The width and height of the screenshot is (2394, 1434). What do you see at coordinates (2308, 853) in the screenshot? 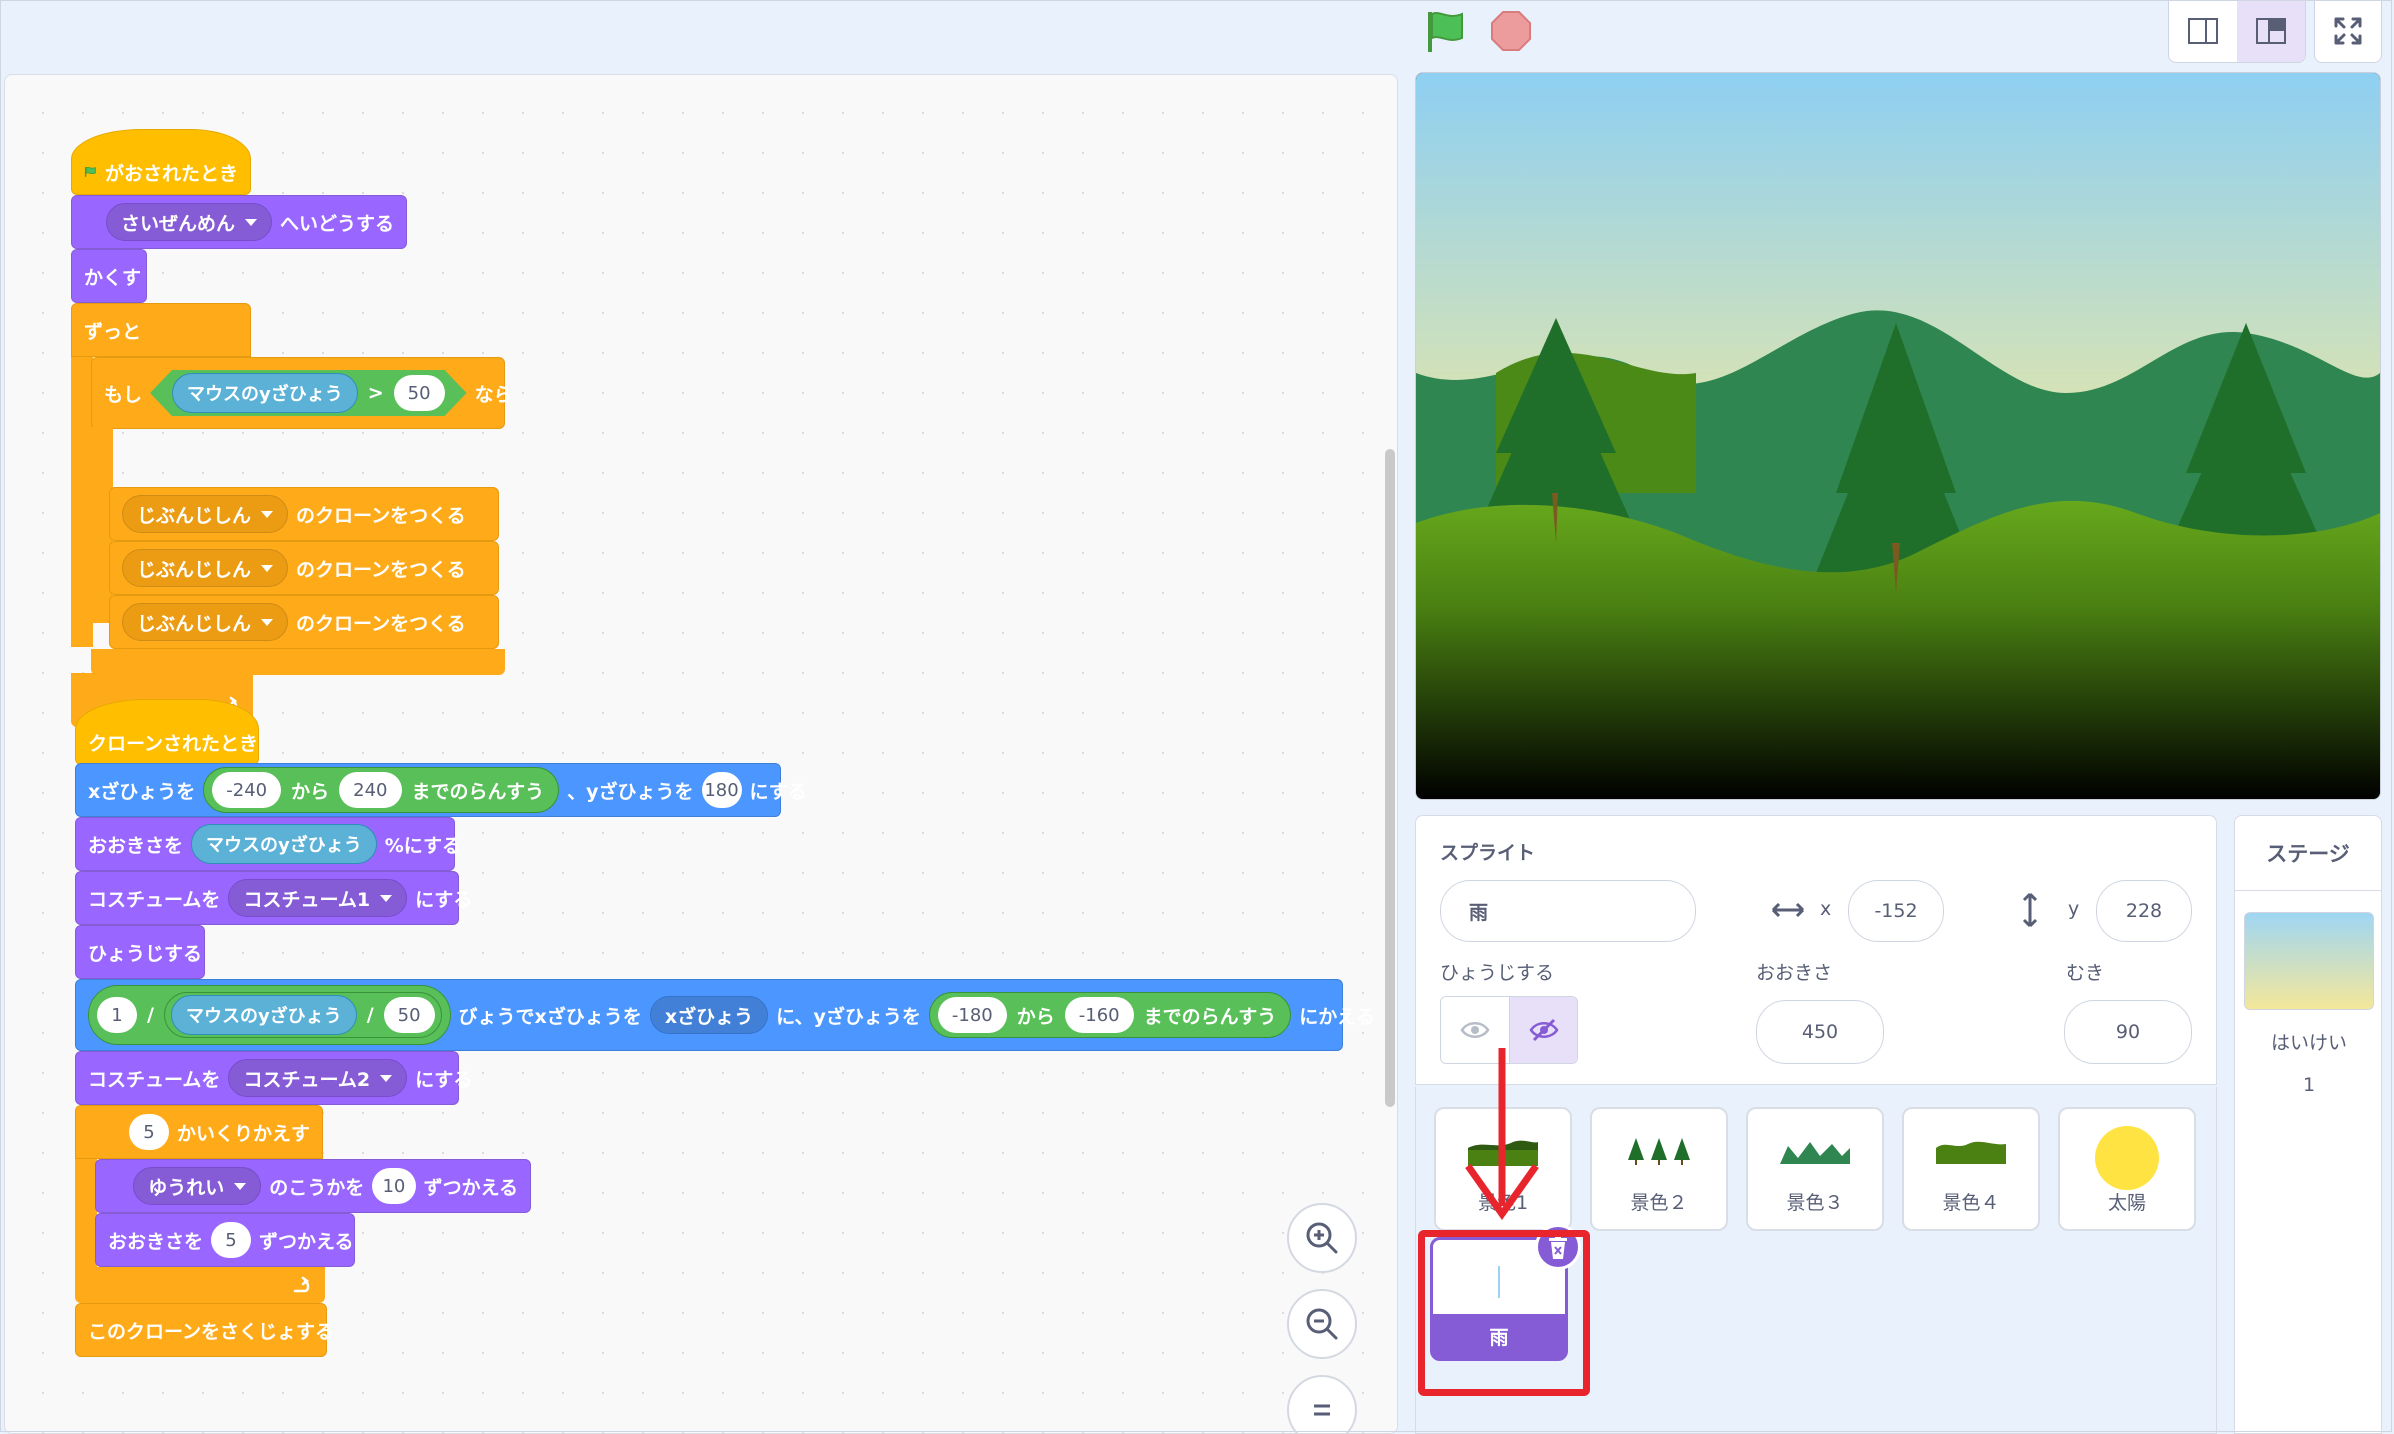
I see `stage-title: ステージ` at bounding box center [2308, 853].